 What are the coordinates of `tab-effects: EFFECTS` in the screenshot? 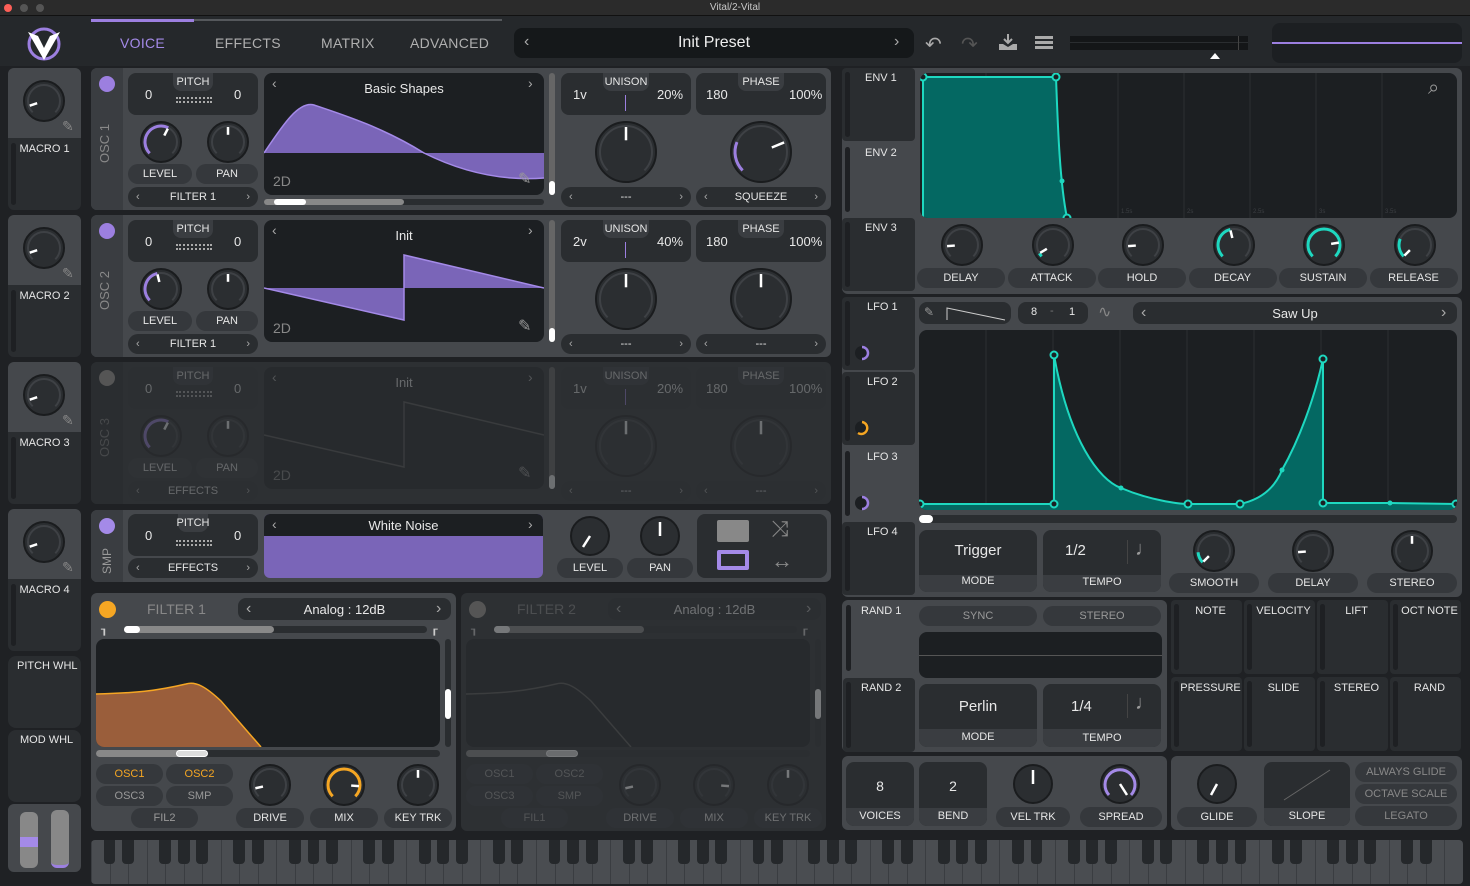 It's located at (248, 43).